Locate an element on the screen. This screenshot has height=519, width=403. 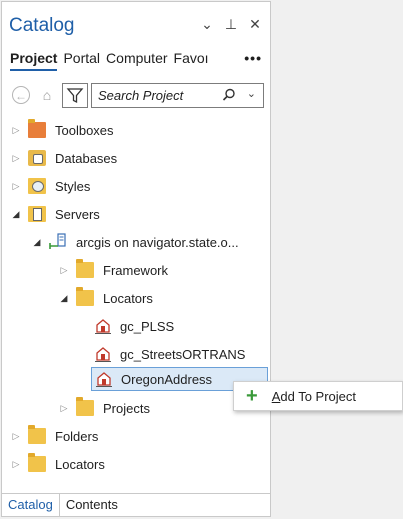
chevron-down-icon: ⌄ is located at coordinates (251, 93).